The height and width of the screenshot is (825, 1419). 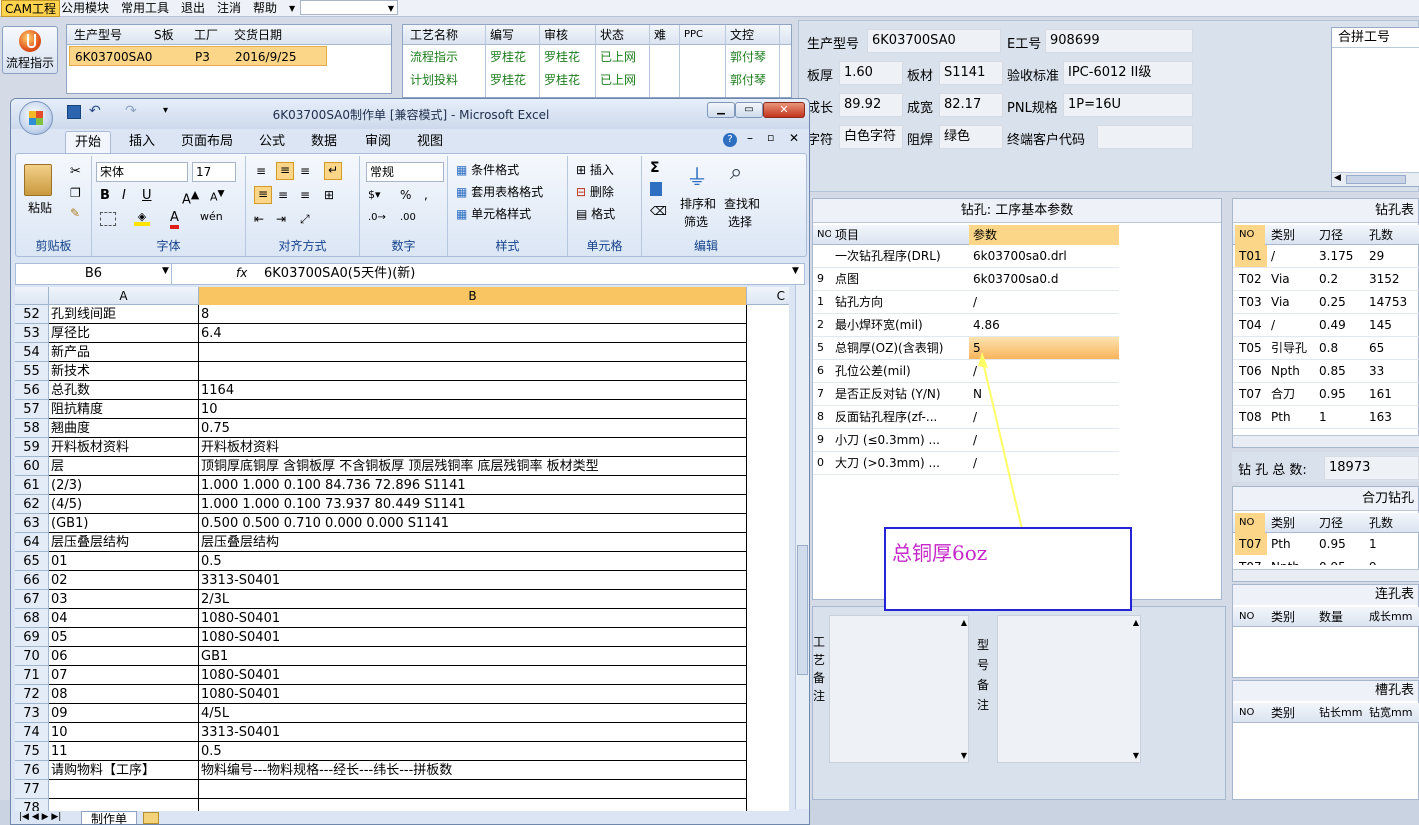 What do you see at coordinates (1326, 441) in the screenshot?
I see `horizontal-scrollbar` at bounding box center [1326, 441].